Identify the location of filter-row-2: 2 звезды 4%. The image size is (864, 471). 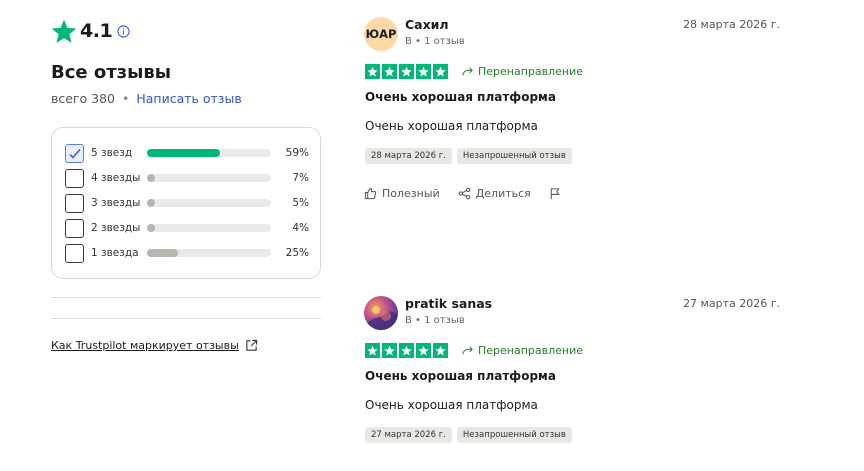
(187, 228).